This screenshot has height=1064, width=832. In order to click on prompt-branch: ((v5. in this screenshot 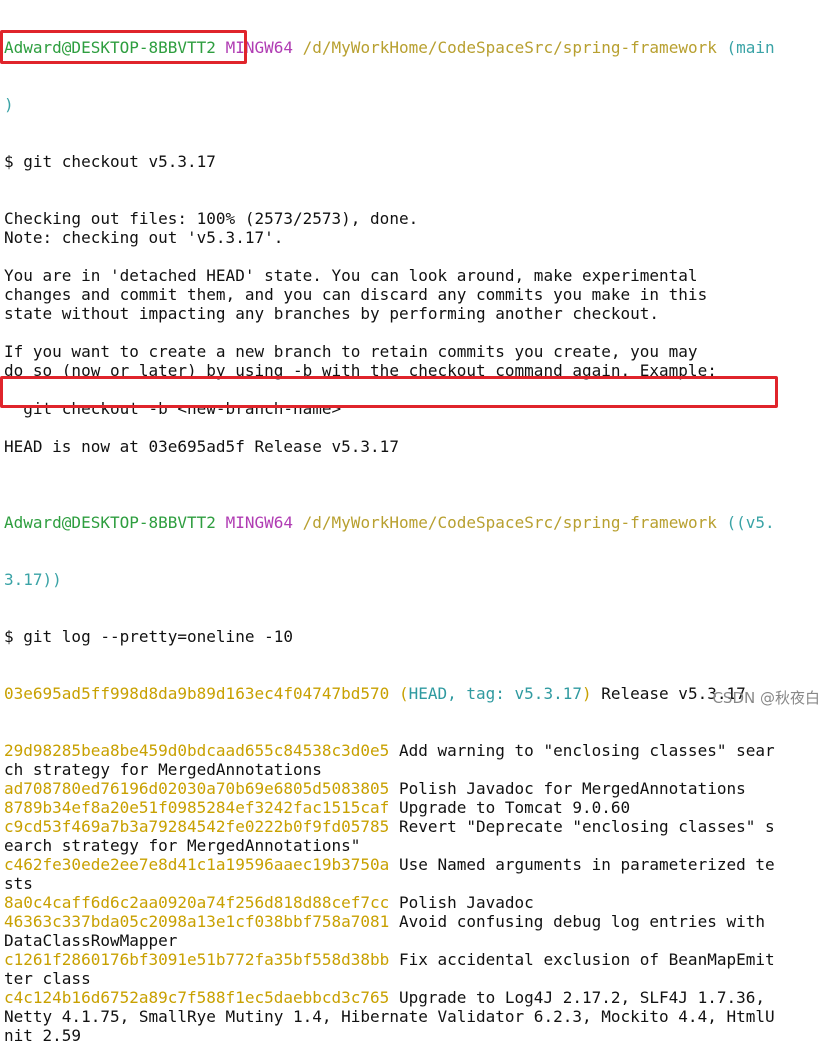, I will do `click(750, 522)`.